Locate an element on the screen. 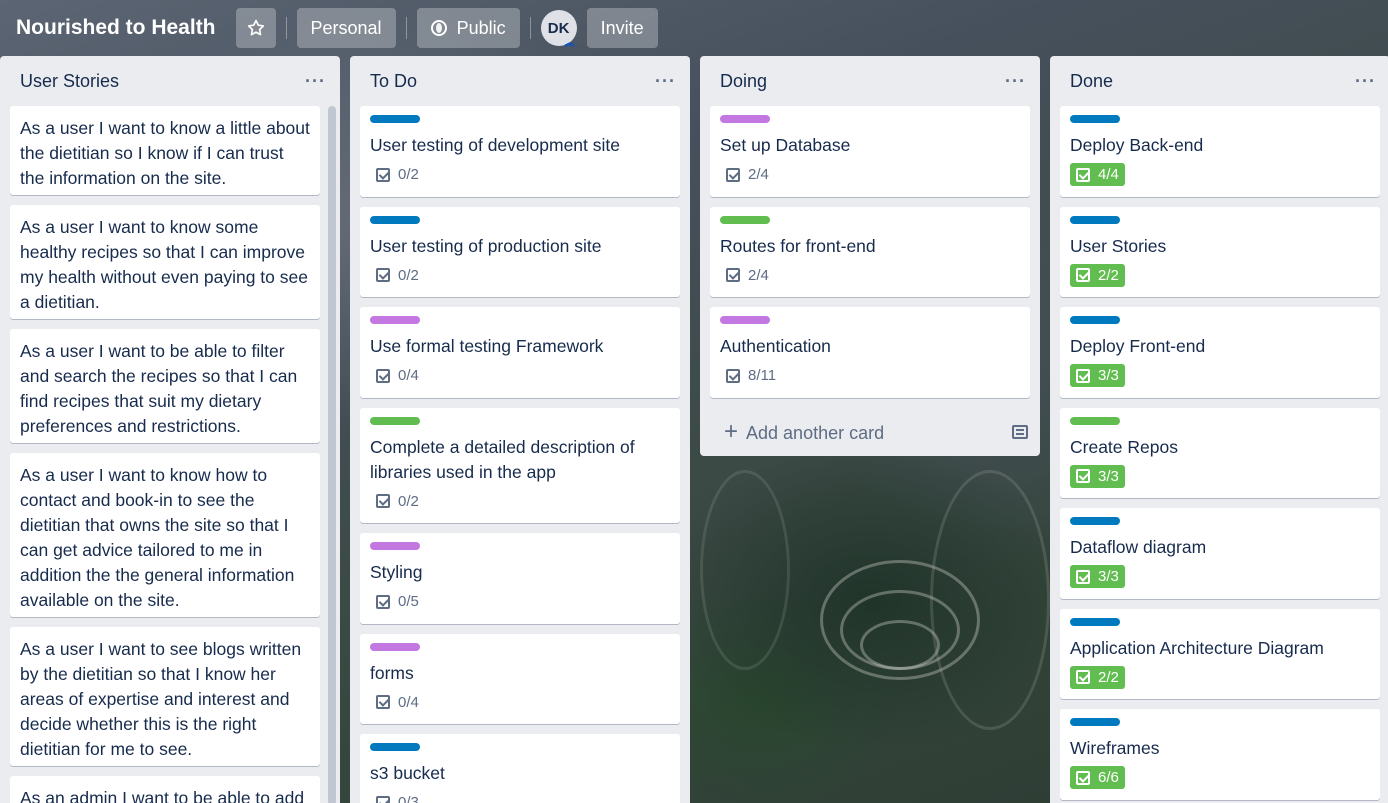 The image size is (1388, 803). card: Set up Database 2/4 is located at coordinates (870, 151).